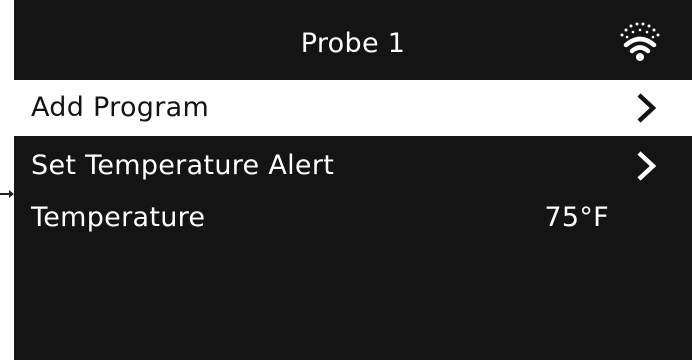  What do you see at coordinates (353, 43) in the screenshot?
I see `page-title: Probe 1` at bounding box center [353, 43].